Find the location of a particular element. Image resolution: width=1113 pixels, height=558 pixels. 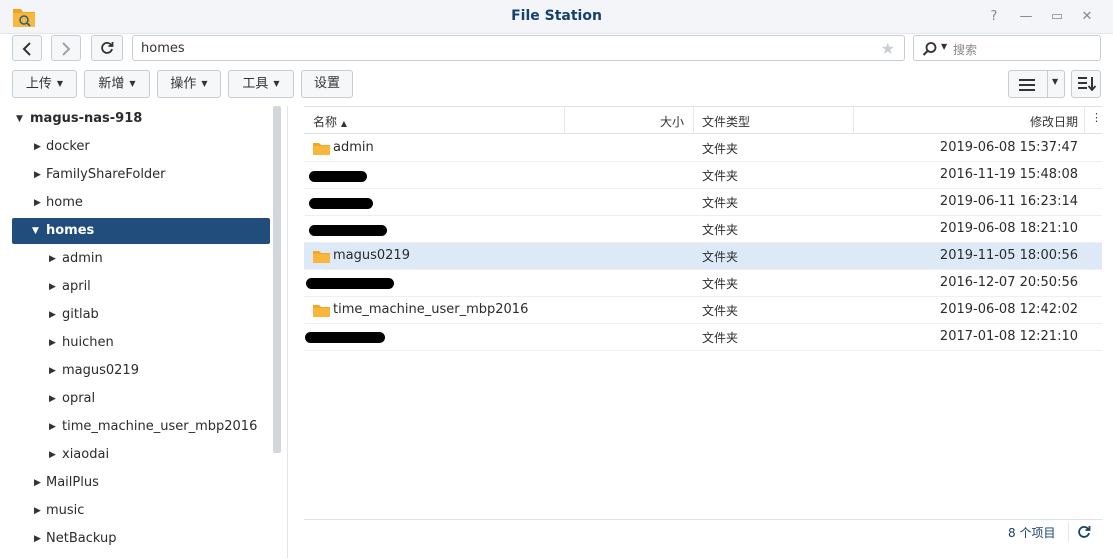

tree-item-music: ▶ music is located at coordinates (141, 511).